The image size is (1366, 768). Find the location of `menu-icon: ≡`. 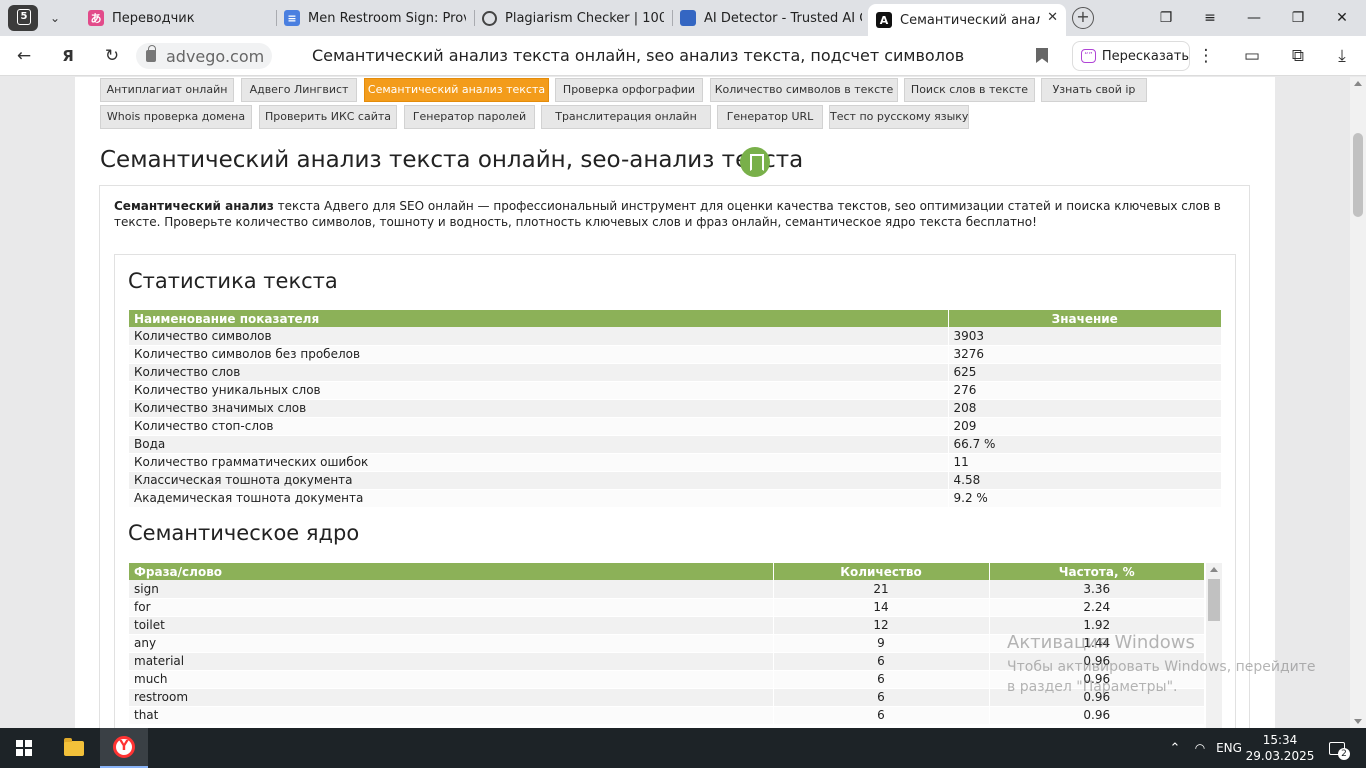

menu-icon: ≡ is located at coordinates (1210, 18).